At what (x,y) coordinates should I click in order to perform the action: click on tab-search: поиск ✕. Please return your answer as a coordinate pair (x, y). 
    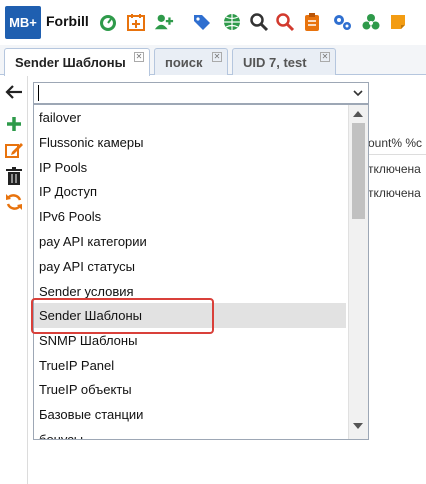
    Looking at the image, I should click on (191, 61).